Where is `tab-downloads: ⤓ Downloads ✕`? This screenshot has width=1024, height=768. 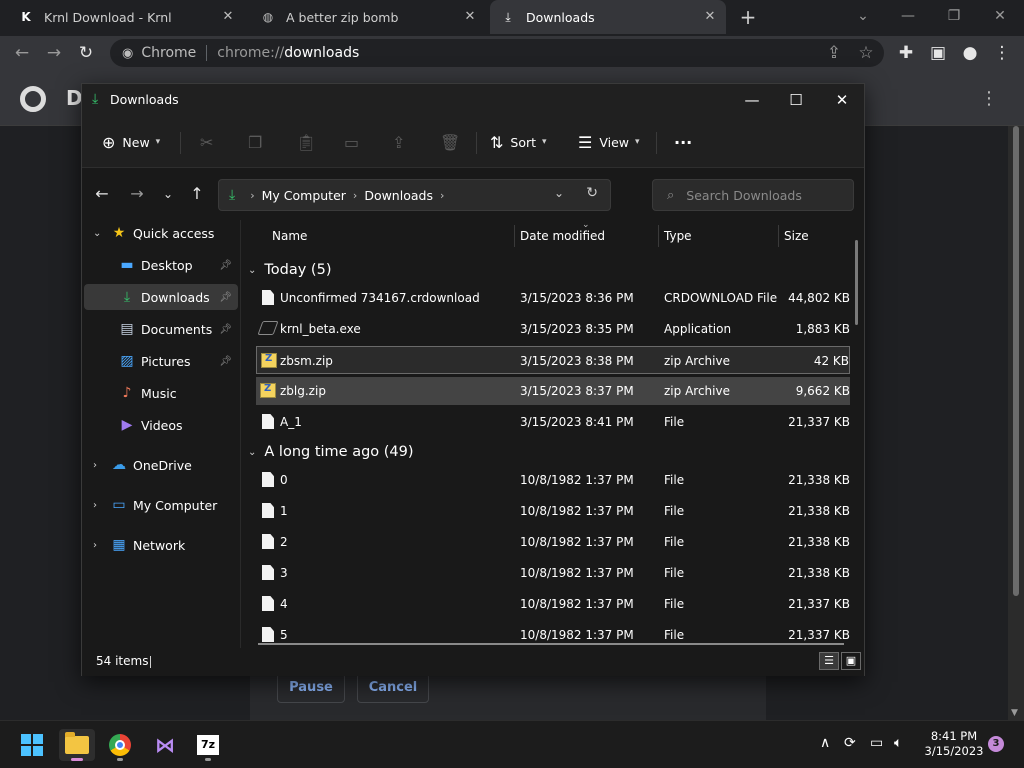
tab-downloads: ⤓ Downloads ✕ is located at coordinates (608, 17).